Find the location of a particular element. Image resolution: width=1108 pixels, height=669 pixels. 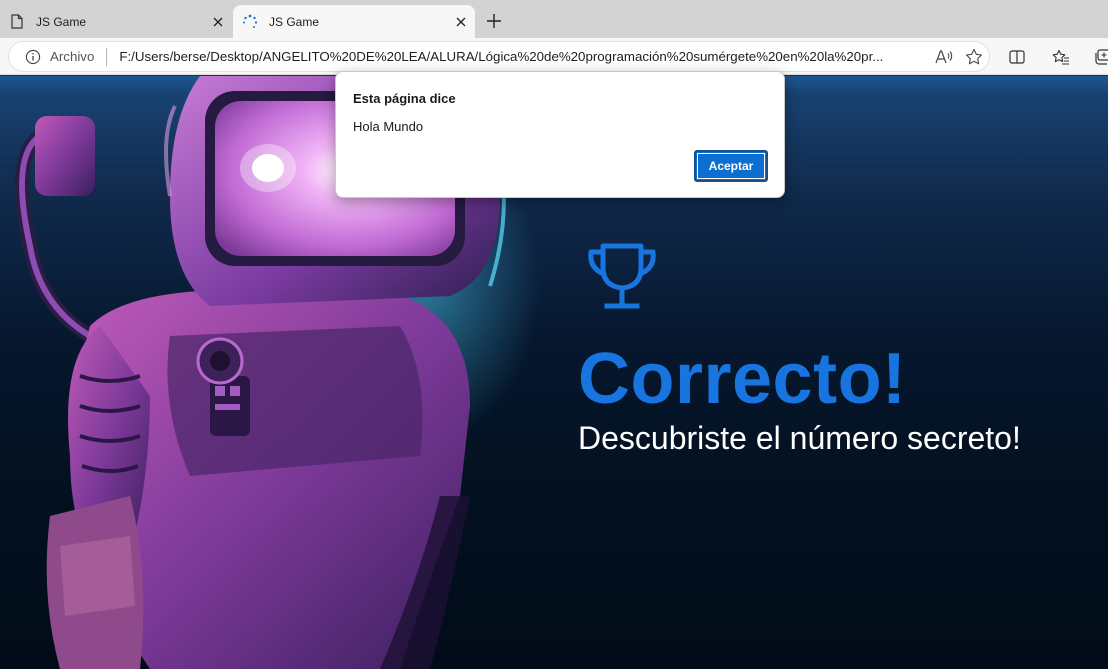

trophy-icon is located at coordinates (622, 276).